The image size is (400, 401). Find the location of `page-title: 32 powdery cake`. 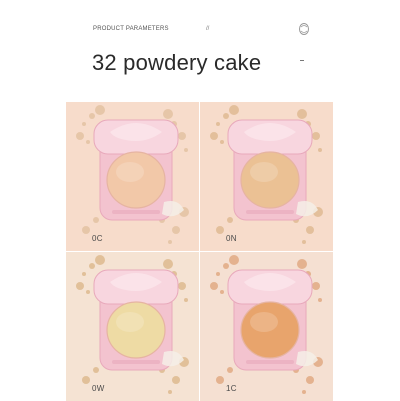

page-title: 32 powdery cake is located at coordinates (177, 62).